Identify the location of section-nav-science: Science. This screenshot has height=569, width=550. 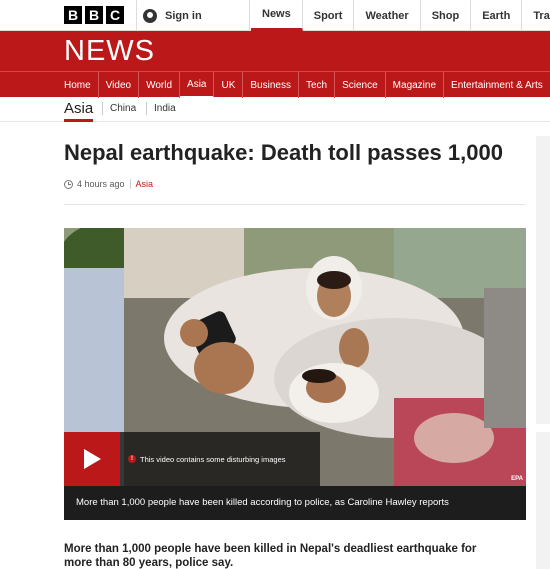
(360, 85).